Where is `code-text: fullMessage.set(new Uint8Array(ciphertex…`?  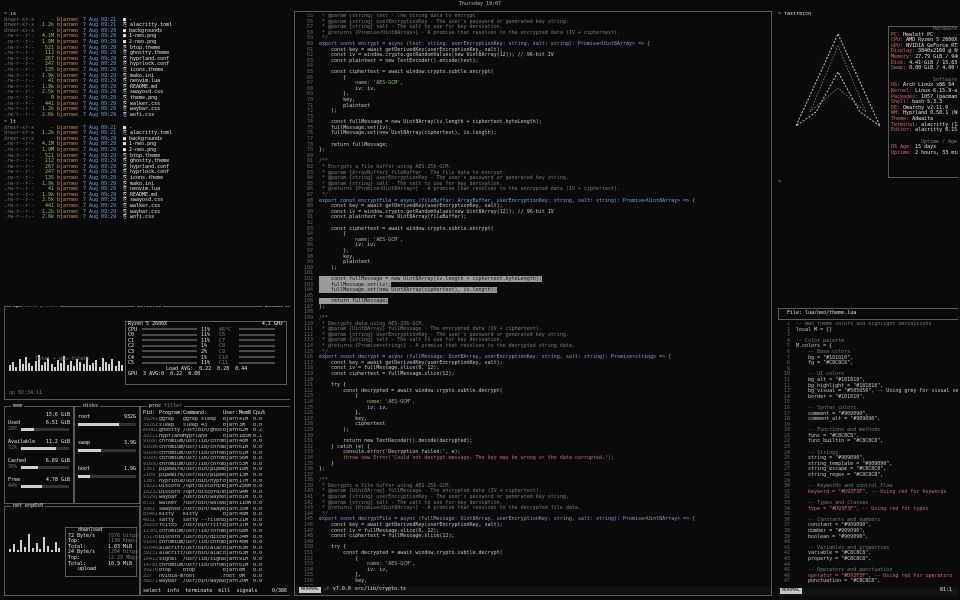 code-text: fullMessage.set(new Uint8Array(ciphertex… is located at coordinates (408, 133).